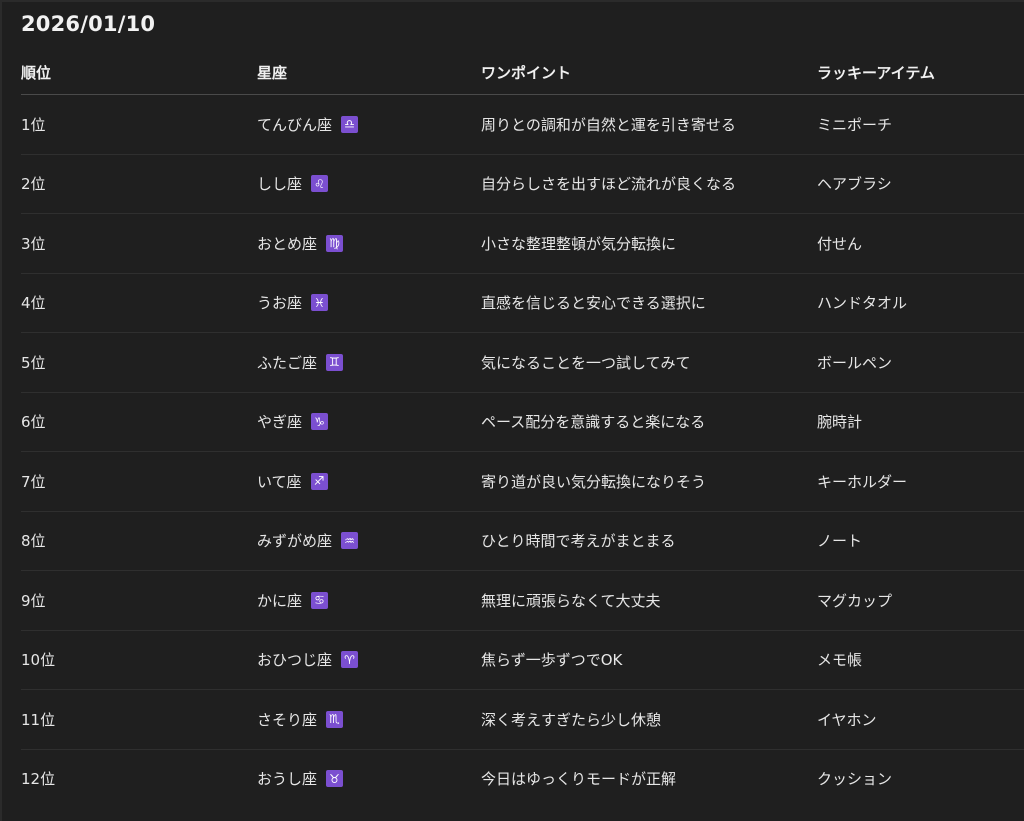 This screenshot has height=821, width=1024. I want to click on rank-cell: 9位, so click(139, 600).